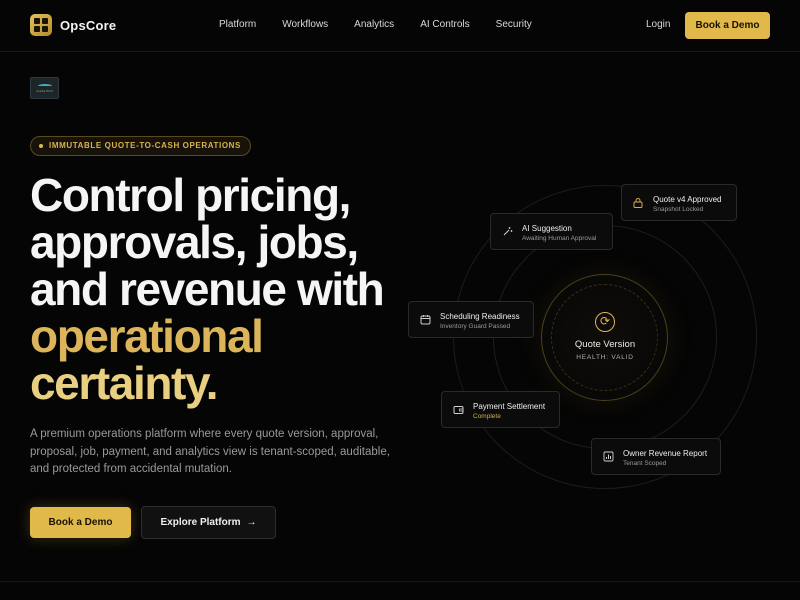  What do you see at coordinates (207, 289) in the screenshot?
I see `headline-line-3: and revenue with` at bounding box center [207, 289].